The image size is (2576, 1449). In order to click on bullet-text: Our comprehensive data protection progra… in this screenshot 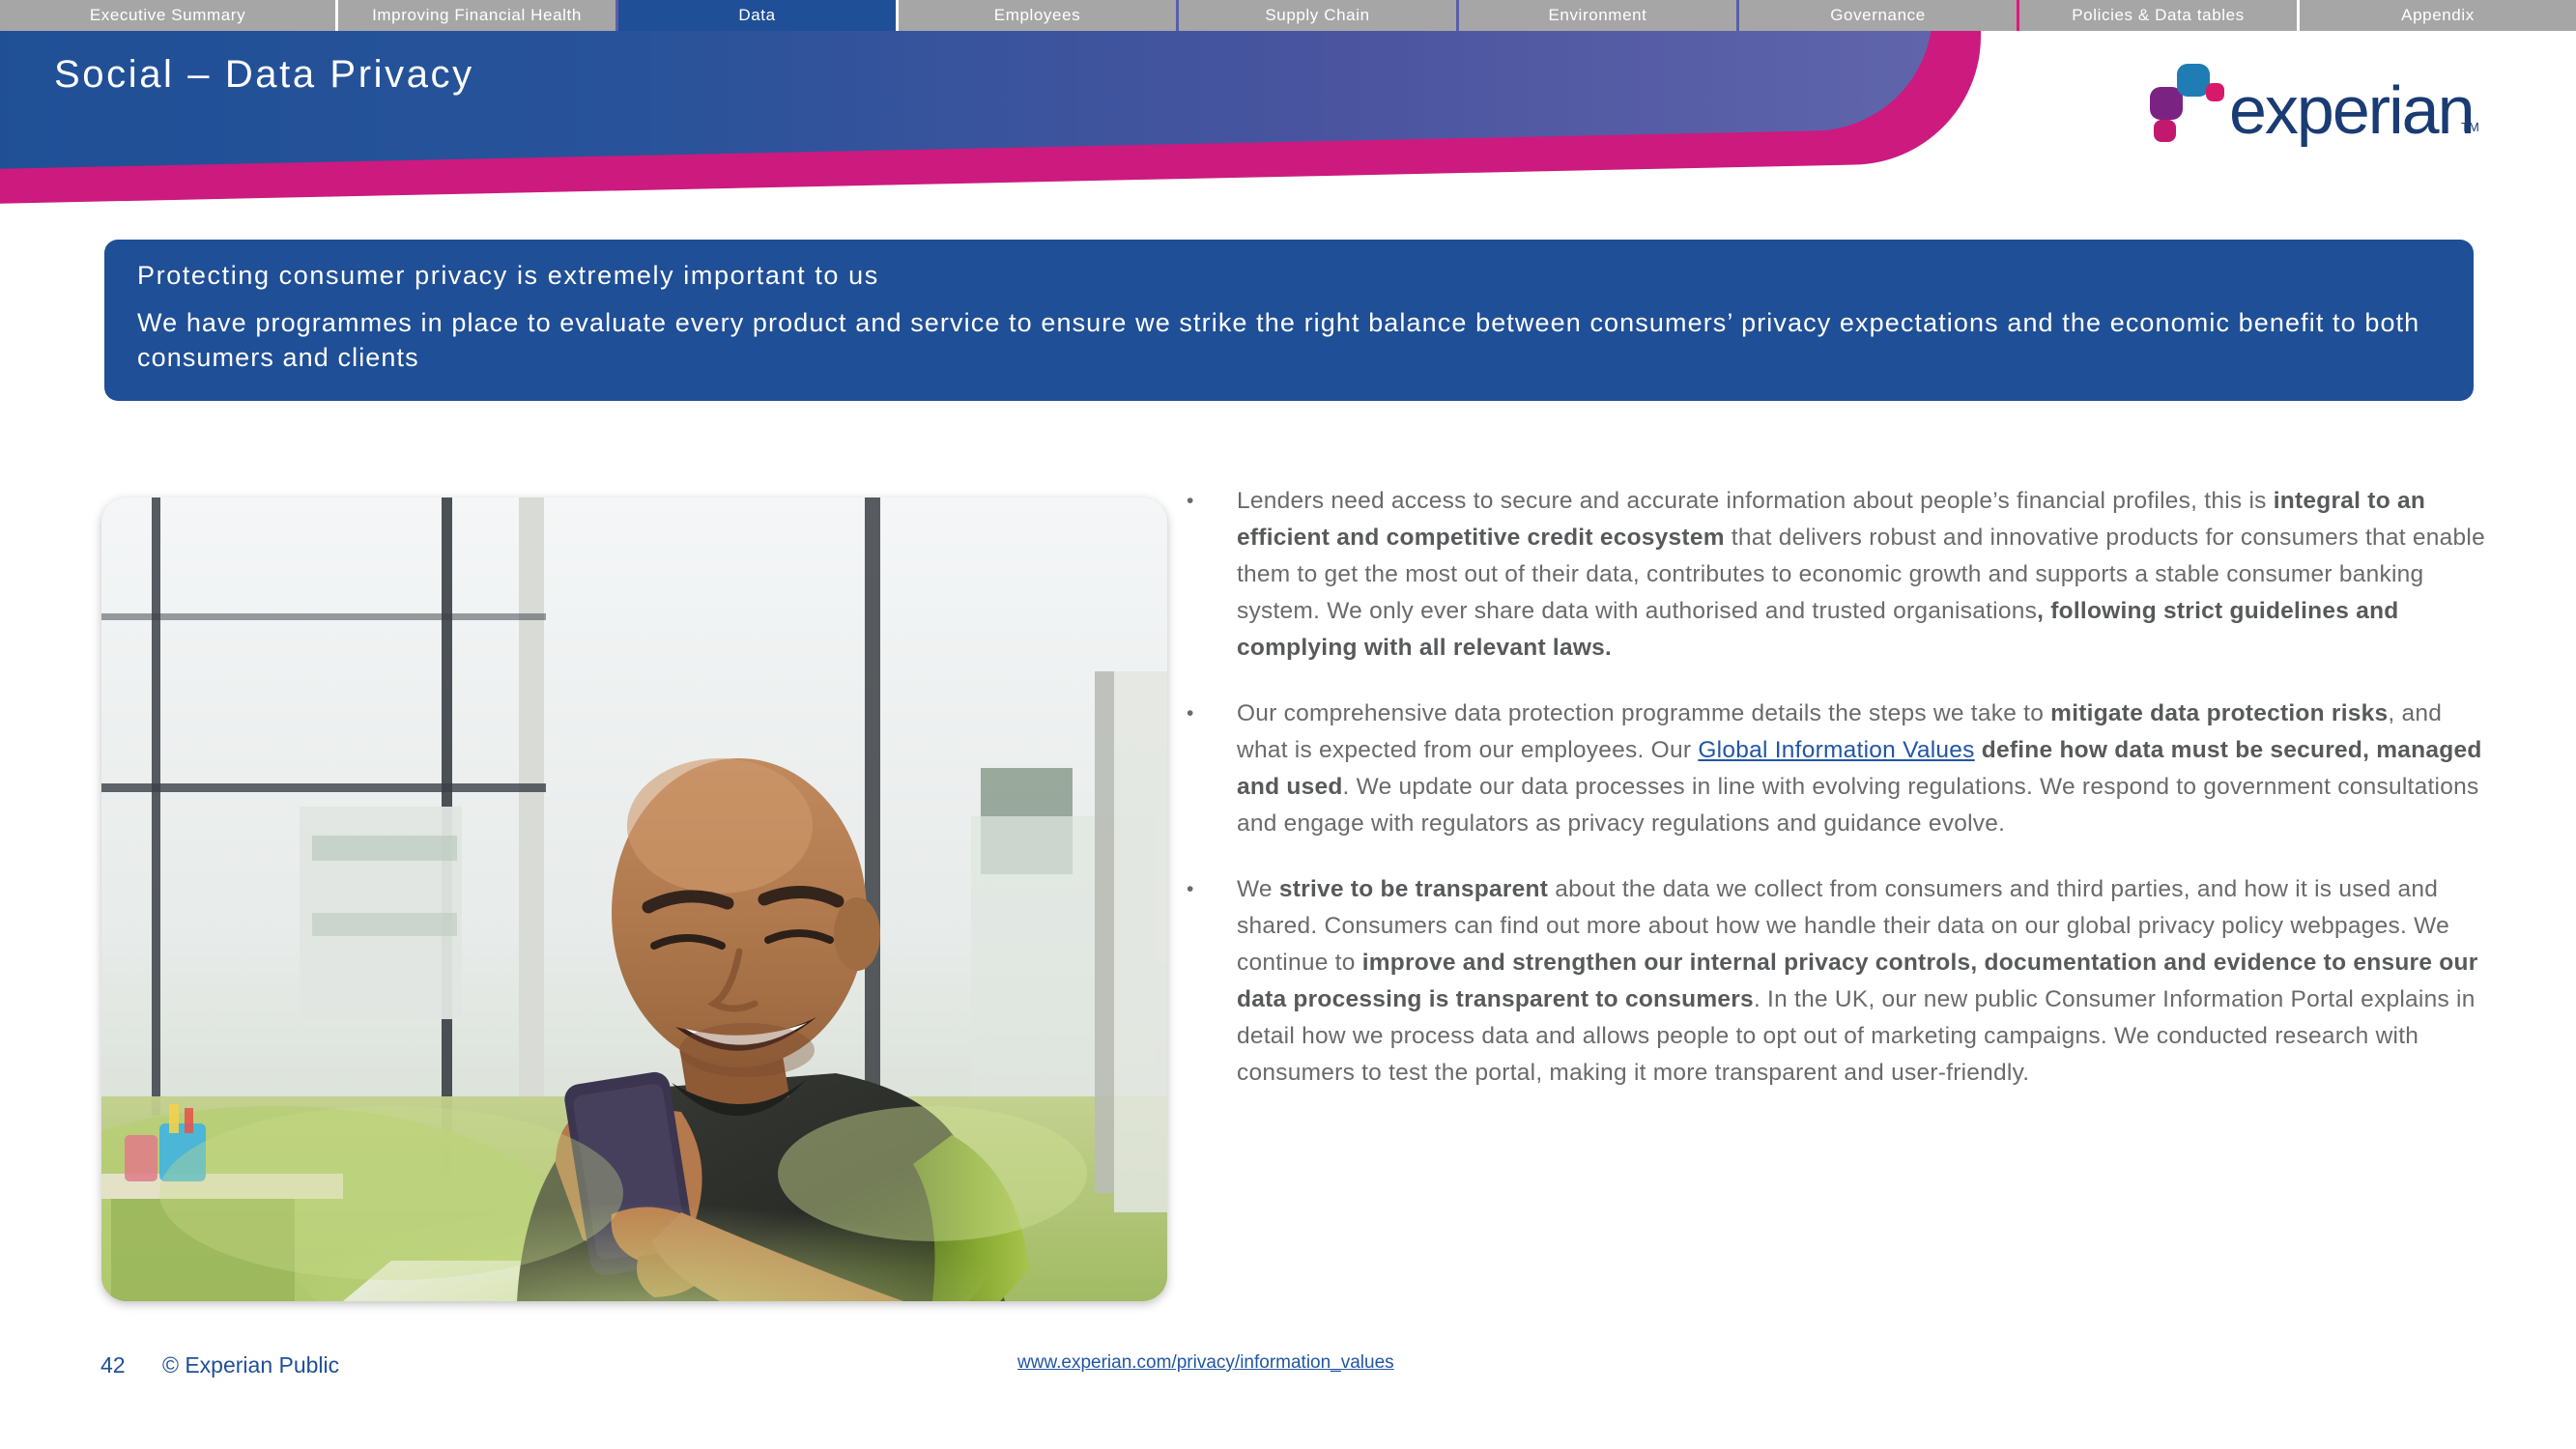, I will do `click(1861, 769)`.